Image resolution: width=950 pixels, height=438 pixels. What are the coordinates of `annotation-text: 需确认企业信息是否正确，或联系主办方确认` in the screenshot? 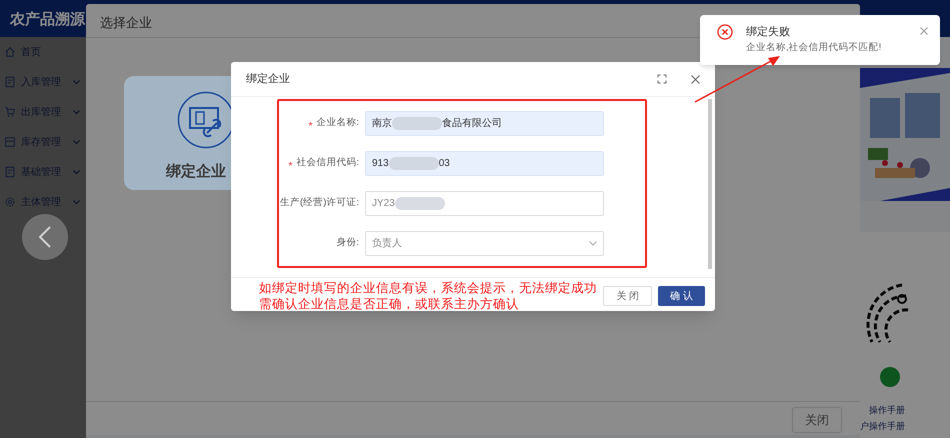 It's located at (389, 304).